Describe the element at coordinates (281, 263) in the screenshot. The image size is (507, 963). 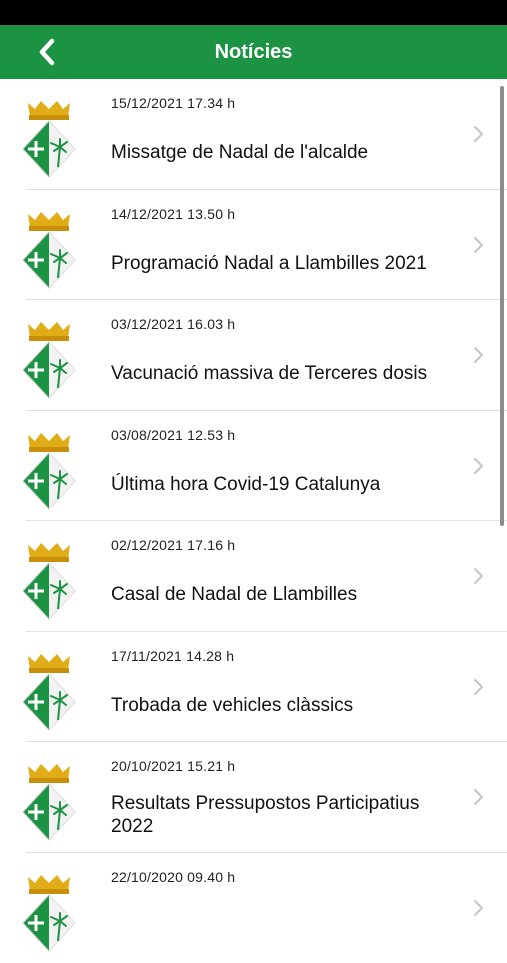
I see `news-title: Programació Nadal a Llambilles 2021` at that location.